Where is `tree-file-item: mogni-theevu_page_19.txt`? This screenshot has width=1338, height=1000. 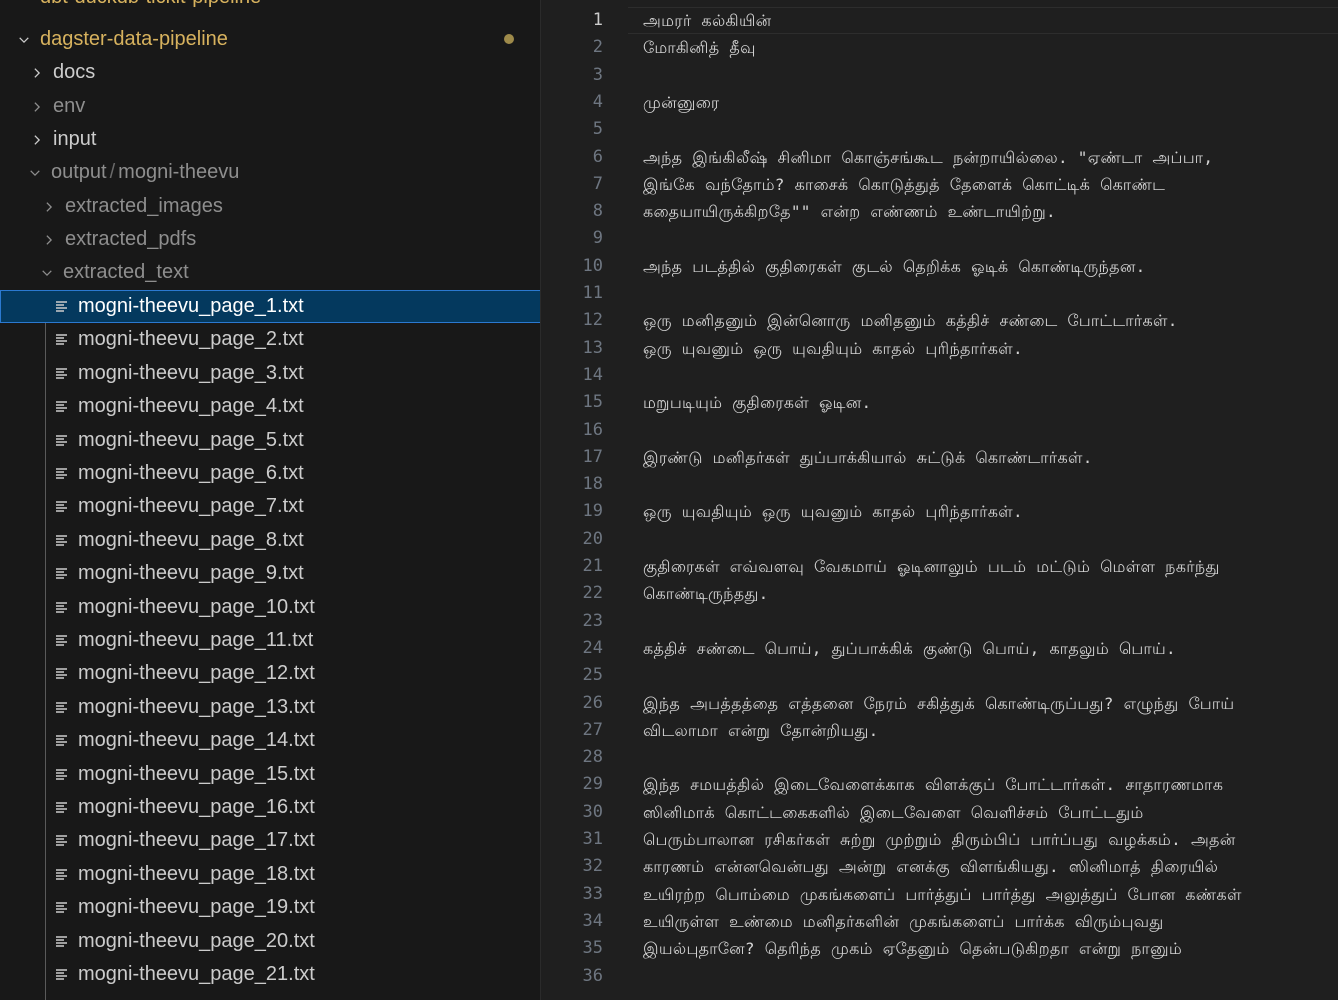
tree-file-item: mogni-theevu_page_19.txt is located at coordinates (270, 907).